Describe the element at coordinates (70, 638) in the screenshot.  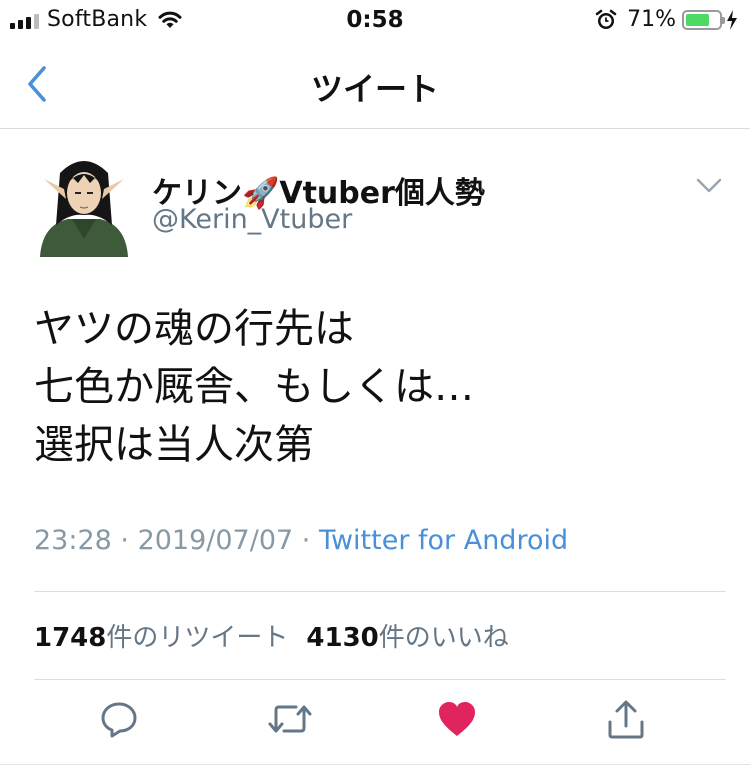
I see `retweet-count: 1748` at that location.